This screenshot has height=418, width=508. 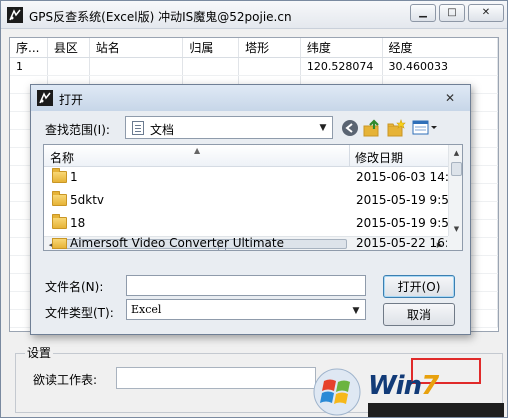 What do you see at coordinates (229, 127) in the screenshot?
I see `look-in-dropdown: 文档 ▼` at bounding box center [229, 127].